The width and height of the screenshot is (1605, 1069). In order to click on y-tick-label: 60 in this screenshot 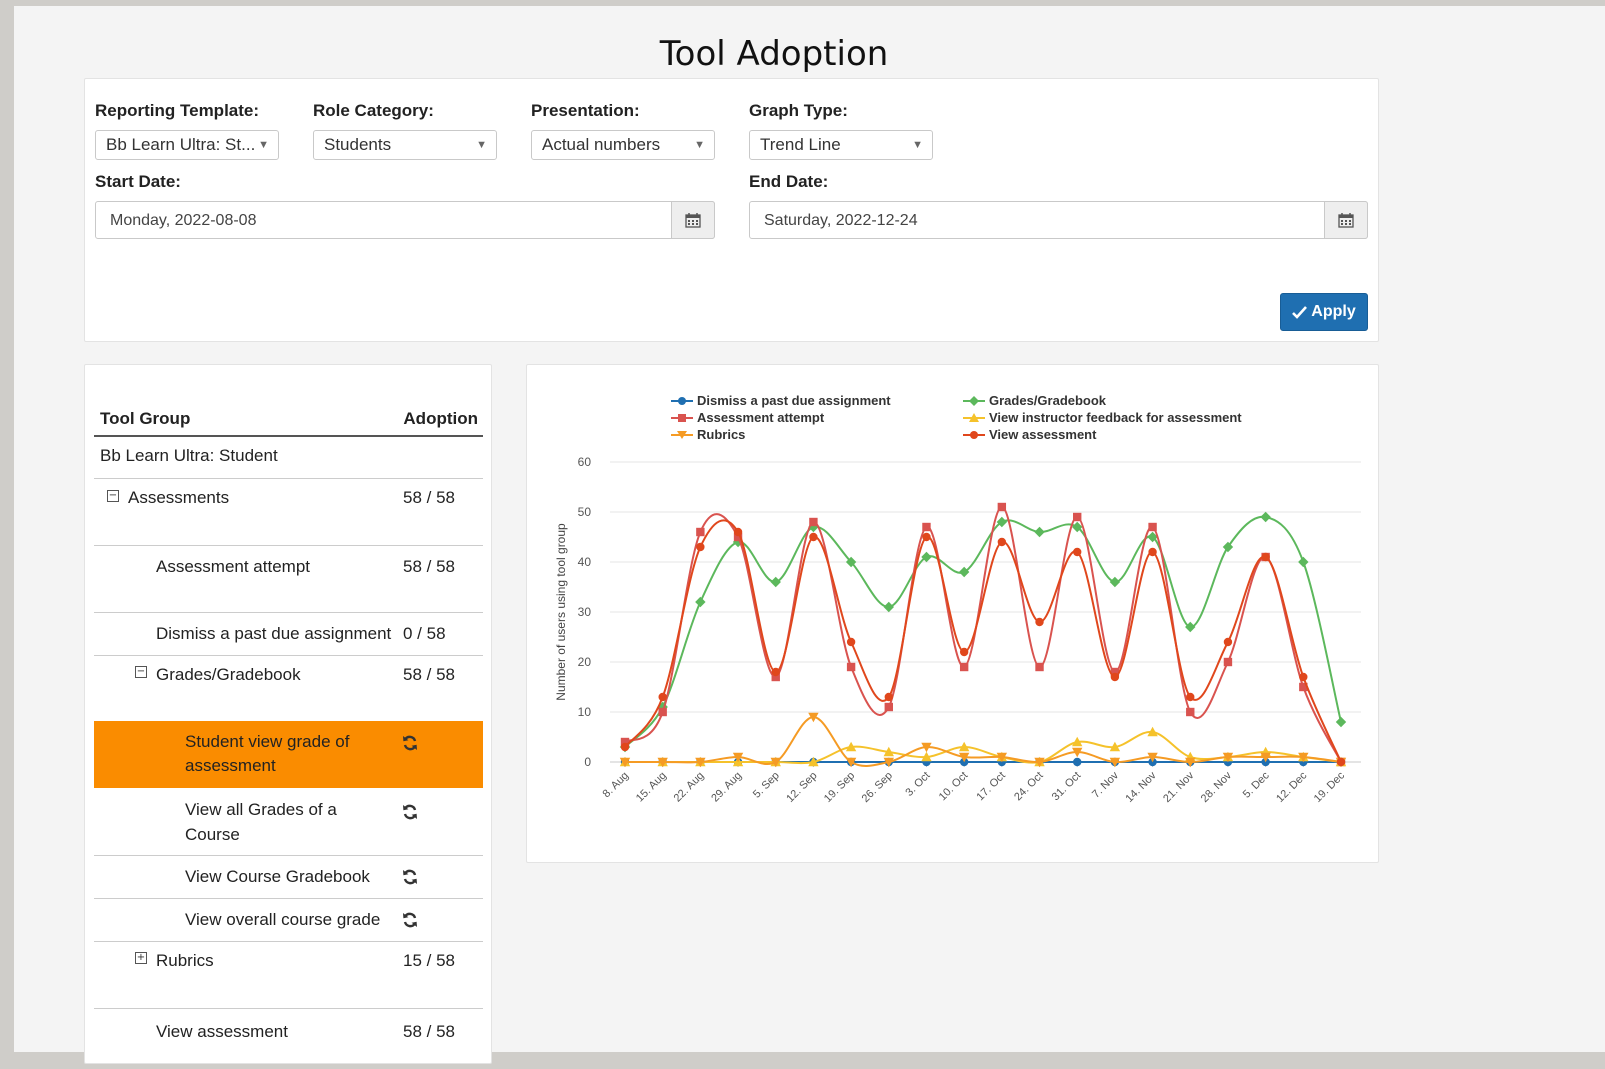, I will do `click(585, 462)`.